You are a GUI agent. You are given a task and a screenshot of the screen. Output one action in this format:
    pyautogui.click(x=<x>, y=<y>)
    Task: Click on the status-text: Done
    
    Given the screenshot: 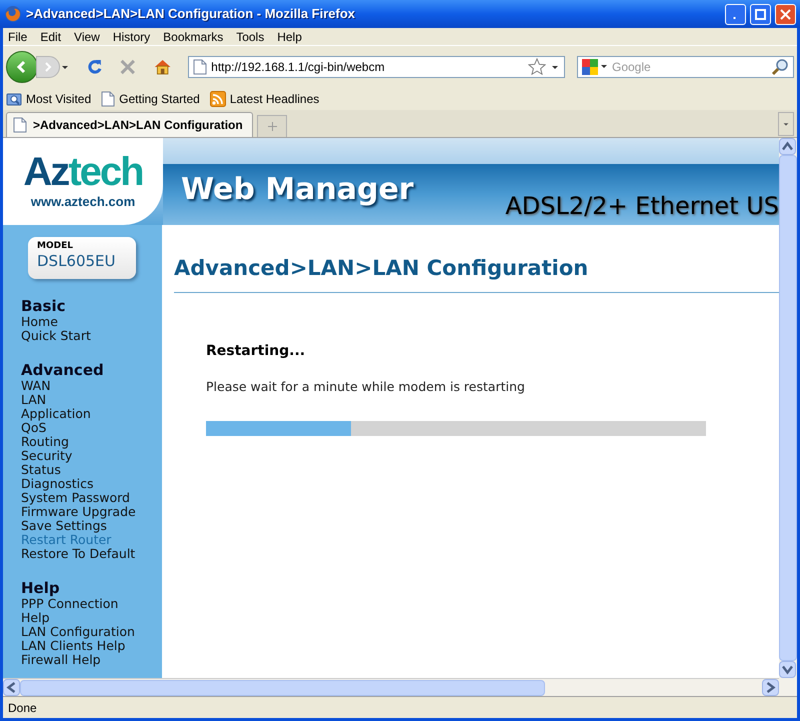 What is the action you would take?
    pyautogui.click(x=22, y=708)
    